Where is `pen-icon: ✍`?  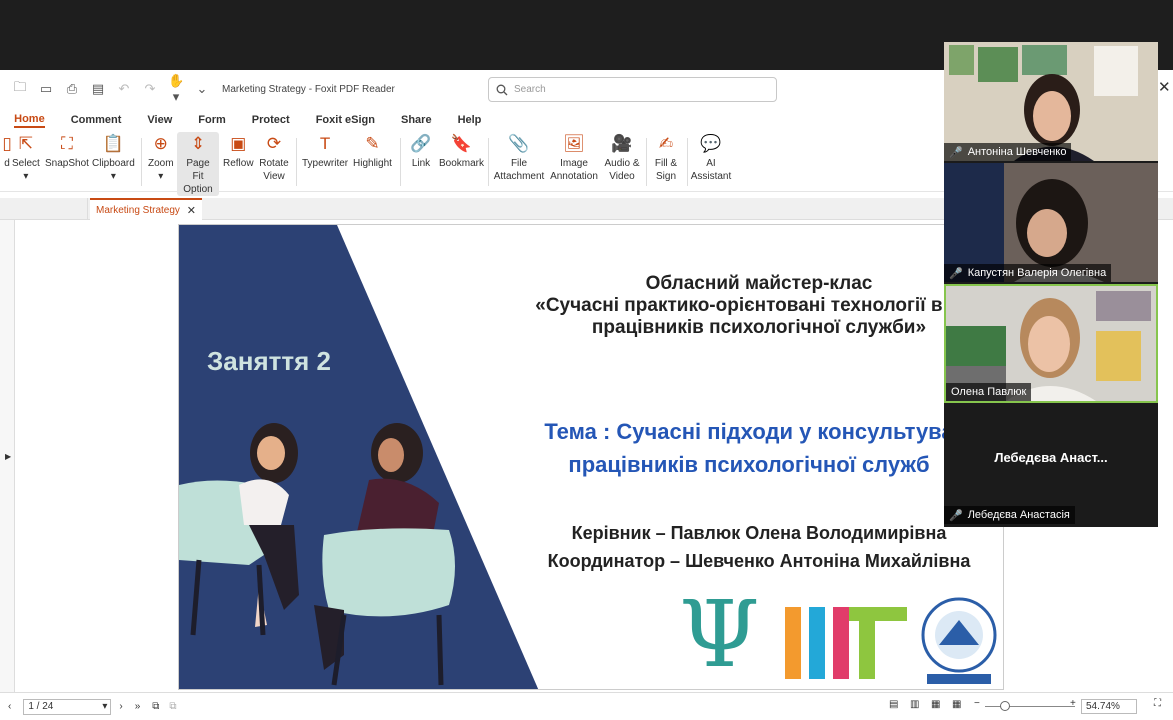 pen-icon: ✍ is located at coordinates (666, 143).